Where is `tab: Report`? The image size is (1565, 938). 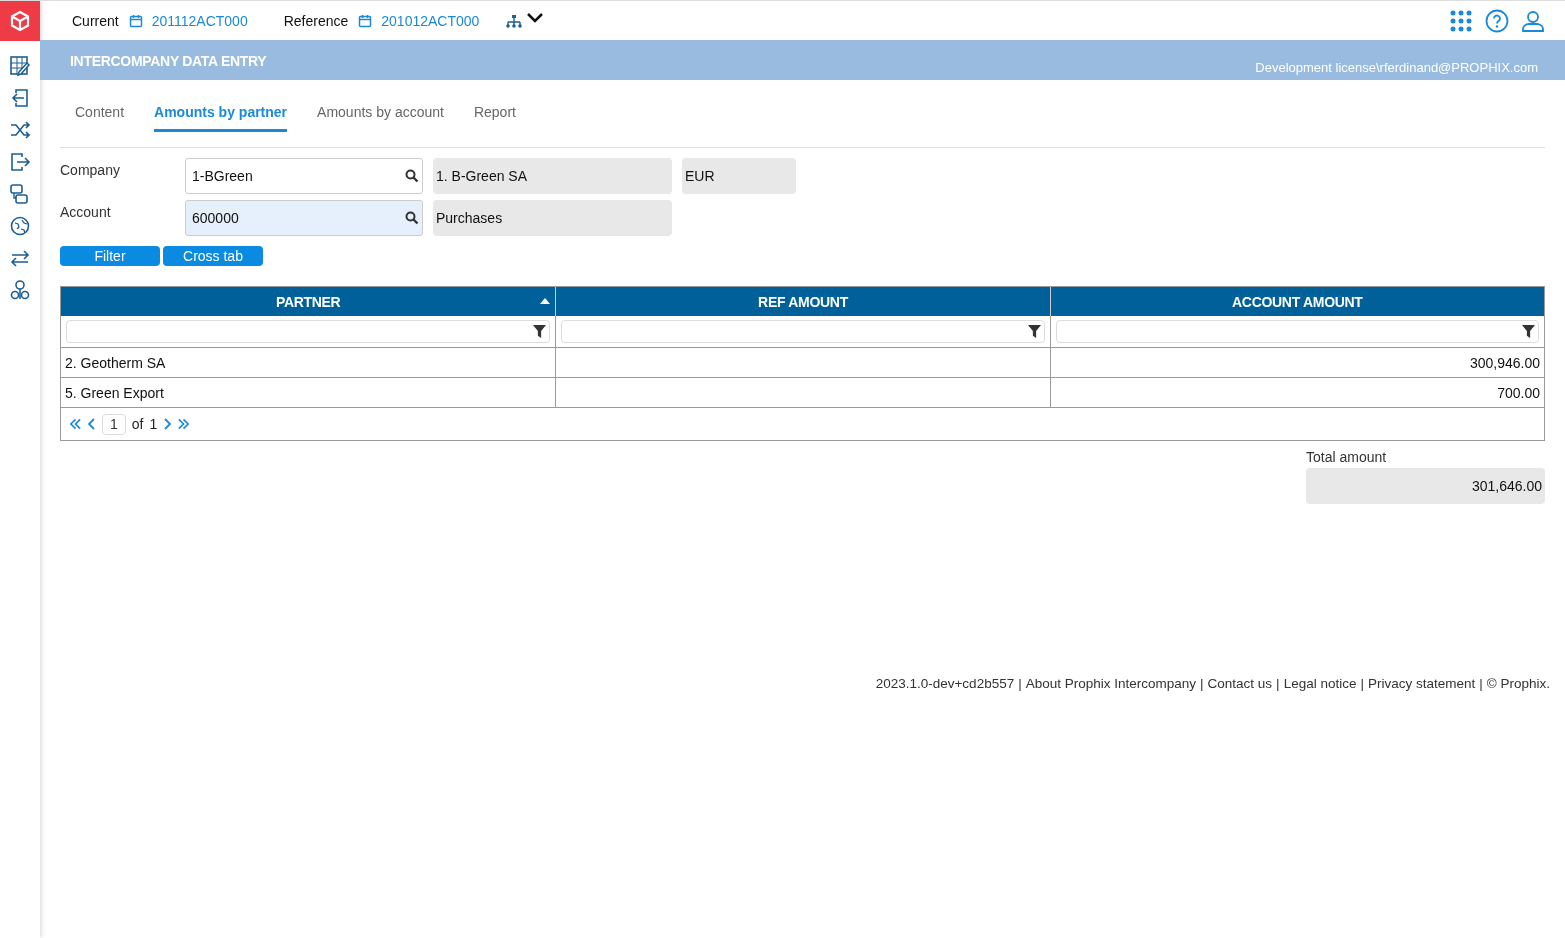 tab: Report is located at coordinates (494, 116).